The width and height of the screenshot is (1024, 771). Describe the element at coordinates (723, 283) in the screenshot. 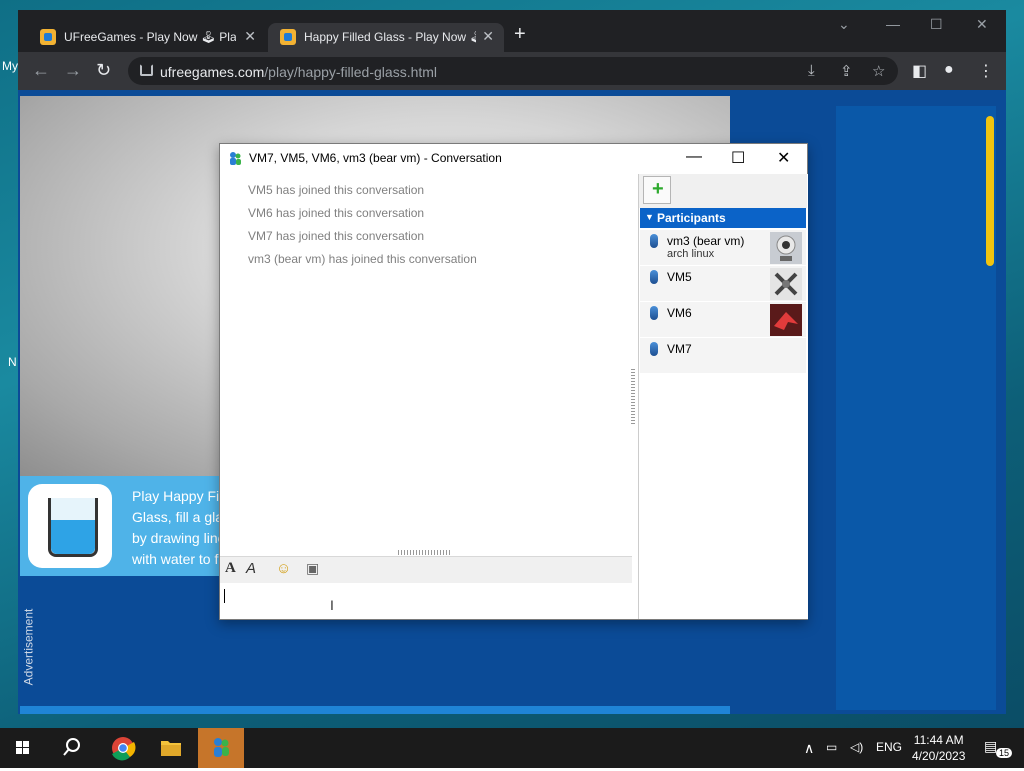

I see `participant-item: VM5` at that location.